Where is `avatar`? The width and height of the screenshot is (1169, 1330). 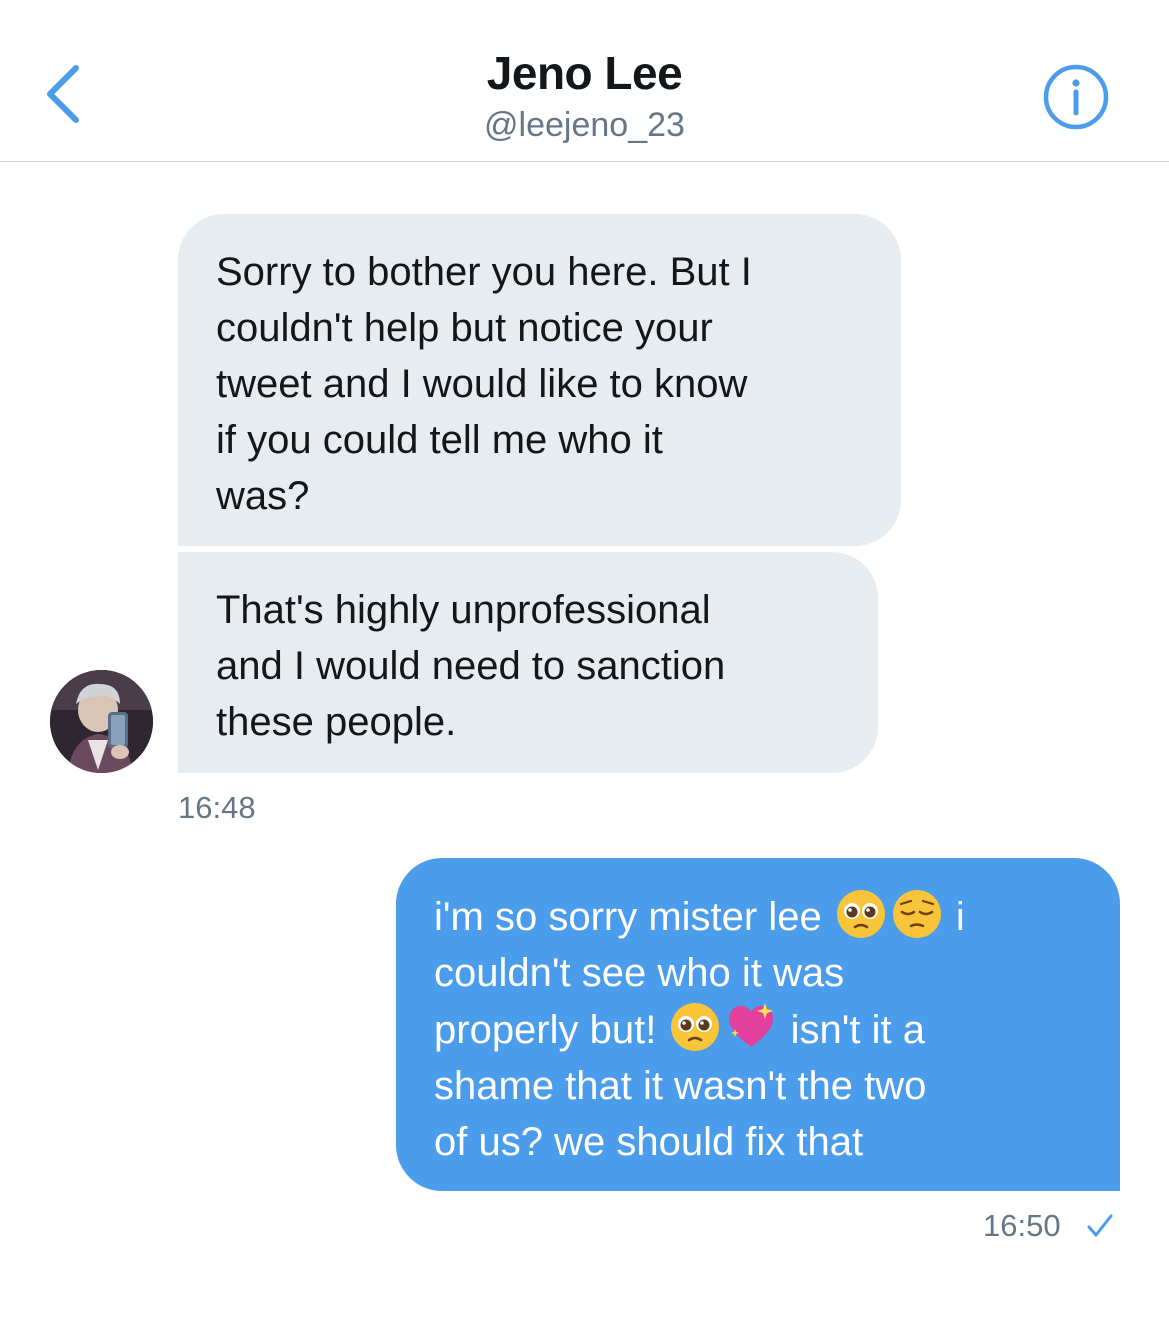 avatar is located at coordinates (101, 721).